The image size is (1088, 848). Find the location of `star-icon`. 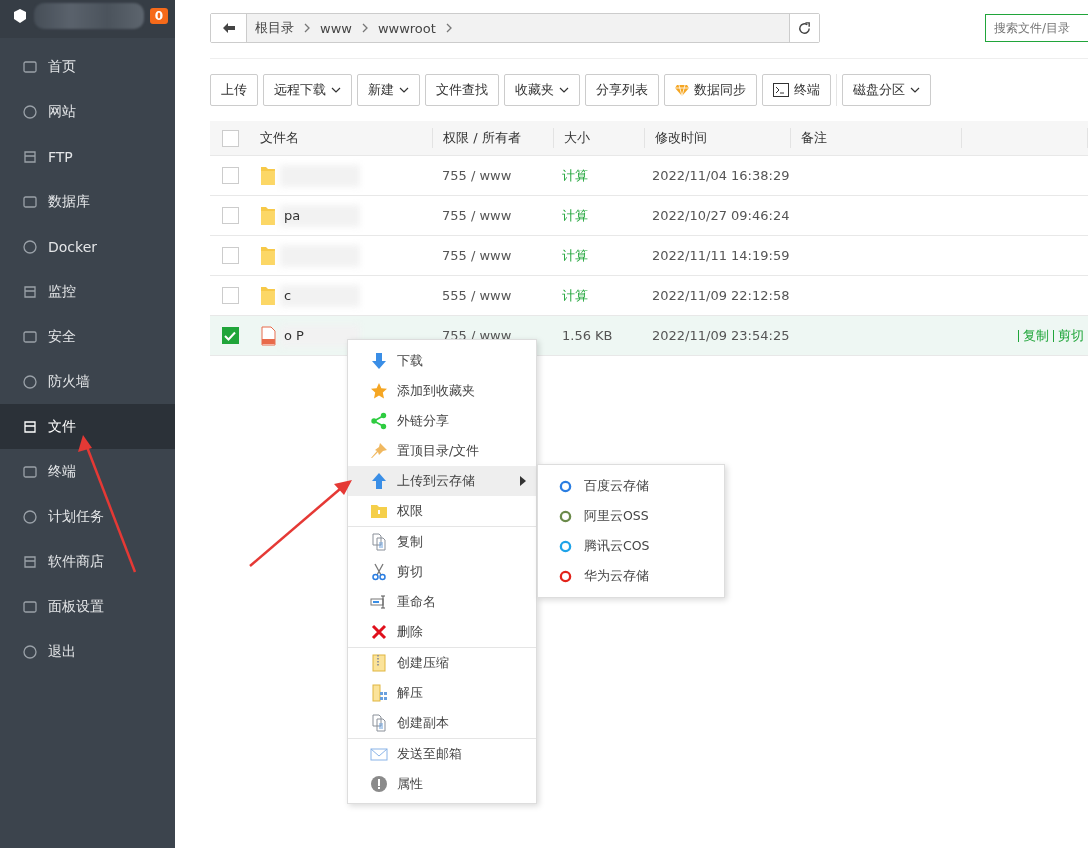

star-icon is located at coordinates (379, 391).